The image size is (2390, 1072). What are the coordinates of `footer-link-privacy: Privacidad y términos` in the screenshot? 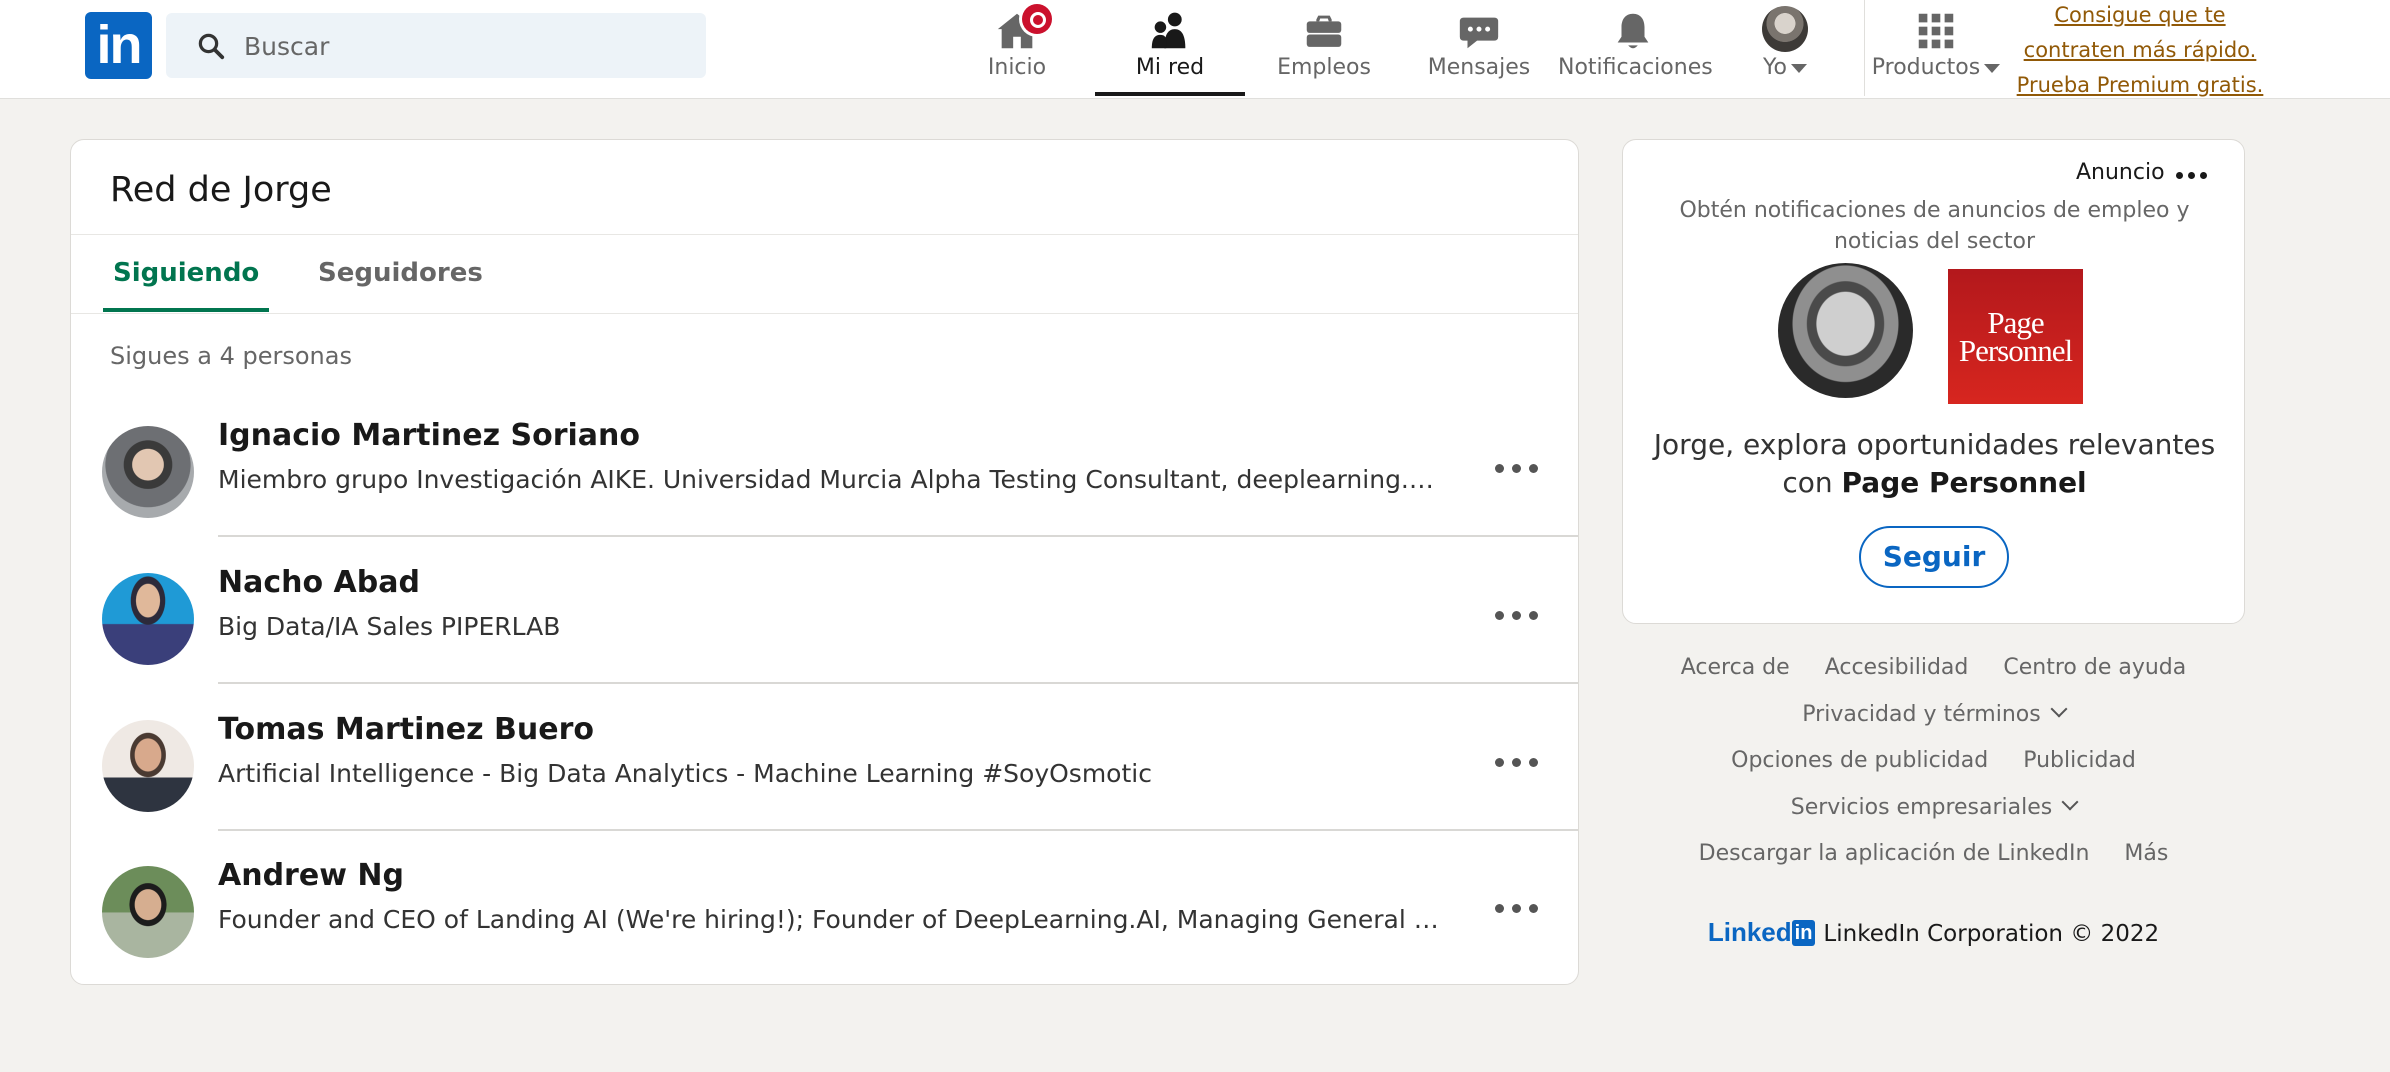 It's located at (1935, 713).